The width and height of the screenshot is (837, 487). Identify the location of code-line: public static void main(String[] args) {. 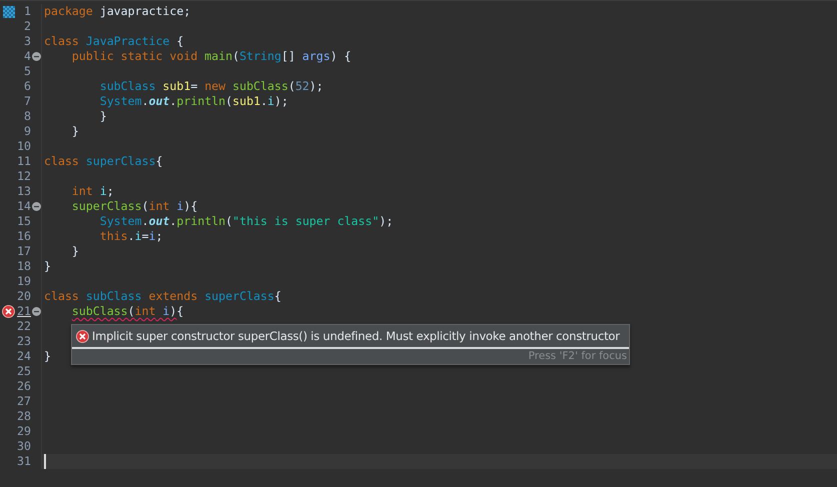
(211, 56).